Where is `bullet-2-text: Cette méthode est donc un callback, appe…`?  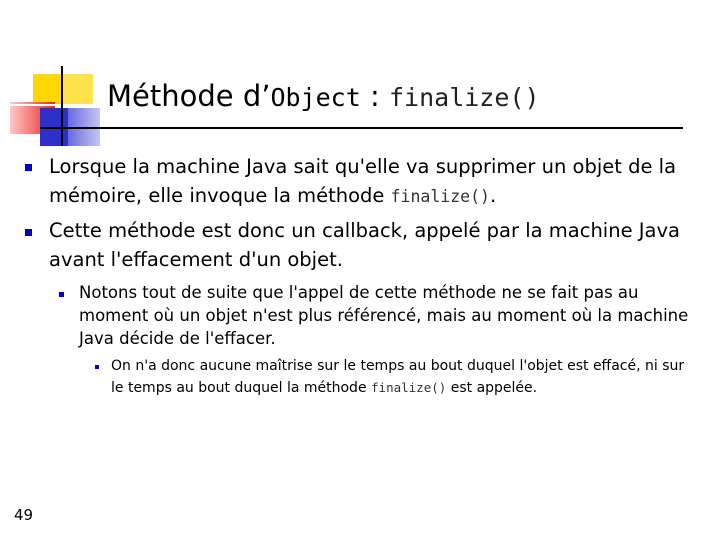 bullet-2-text: Cette méthode est donc un callback, appe… is located at coordinates (364, 245).